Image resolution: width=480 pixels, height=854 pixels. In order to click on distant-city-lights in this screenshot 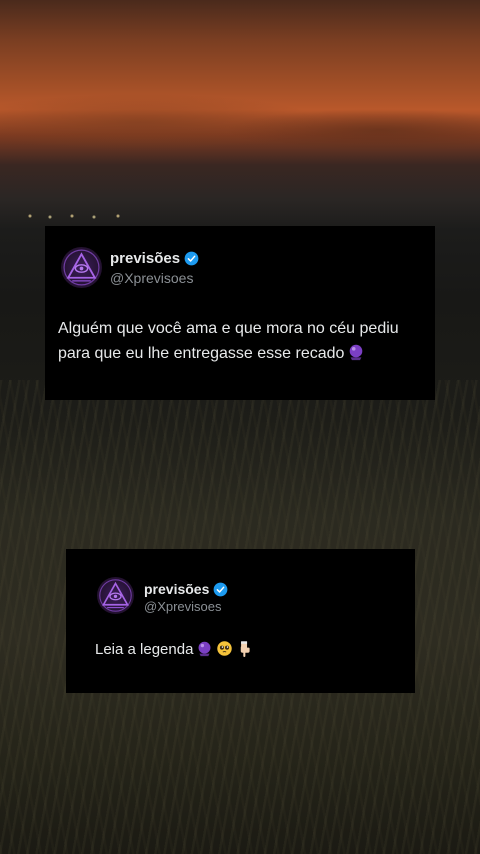, I will do `click(85, 216)`.